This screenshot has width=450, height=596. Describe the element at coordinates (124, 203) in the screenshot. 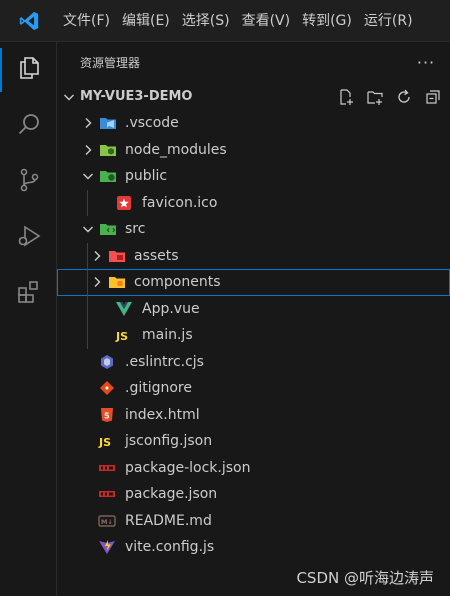

I see `favicon-icon` at that location.